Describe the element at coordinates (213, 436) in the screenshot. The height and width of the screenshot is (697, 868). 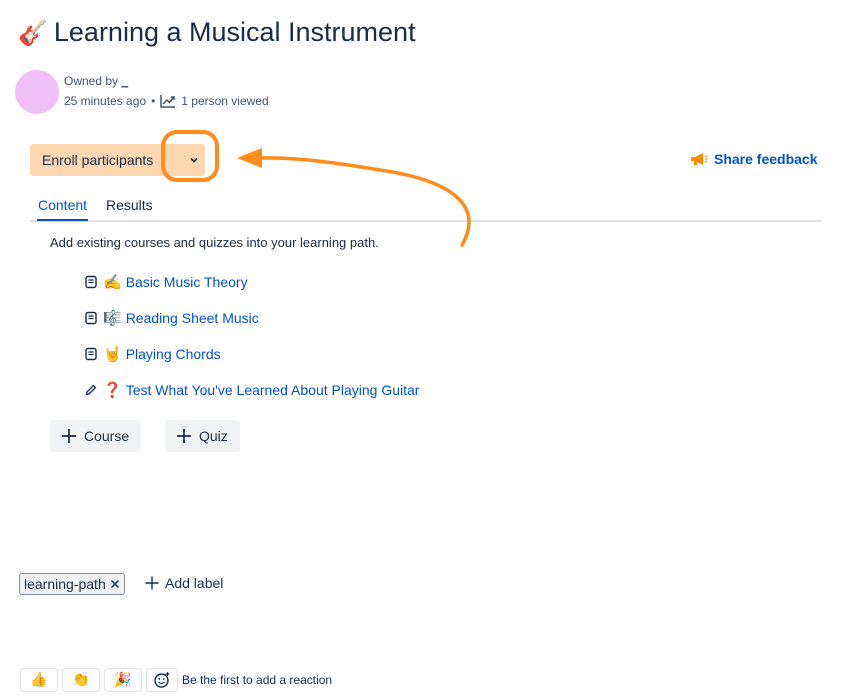
I see `add-quiz-label: Quiz` at that location.